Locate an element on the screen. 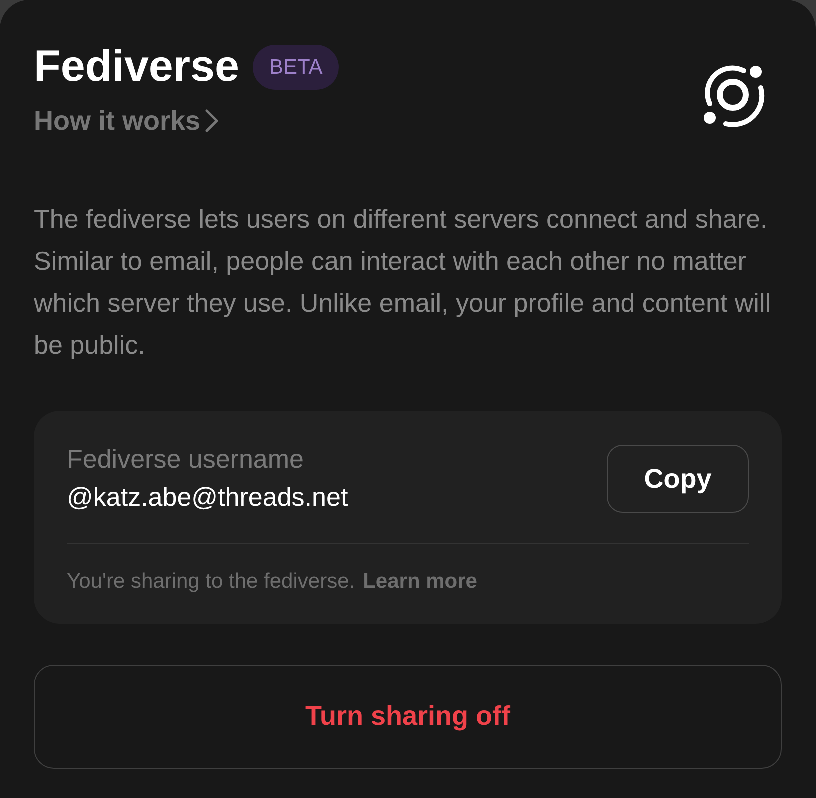 The width and height of the screenshot is (816, 798). username-label: Fediverse username is located at coordinates (186, 459).